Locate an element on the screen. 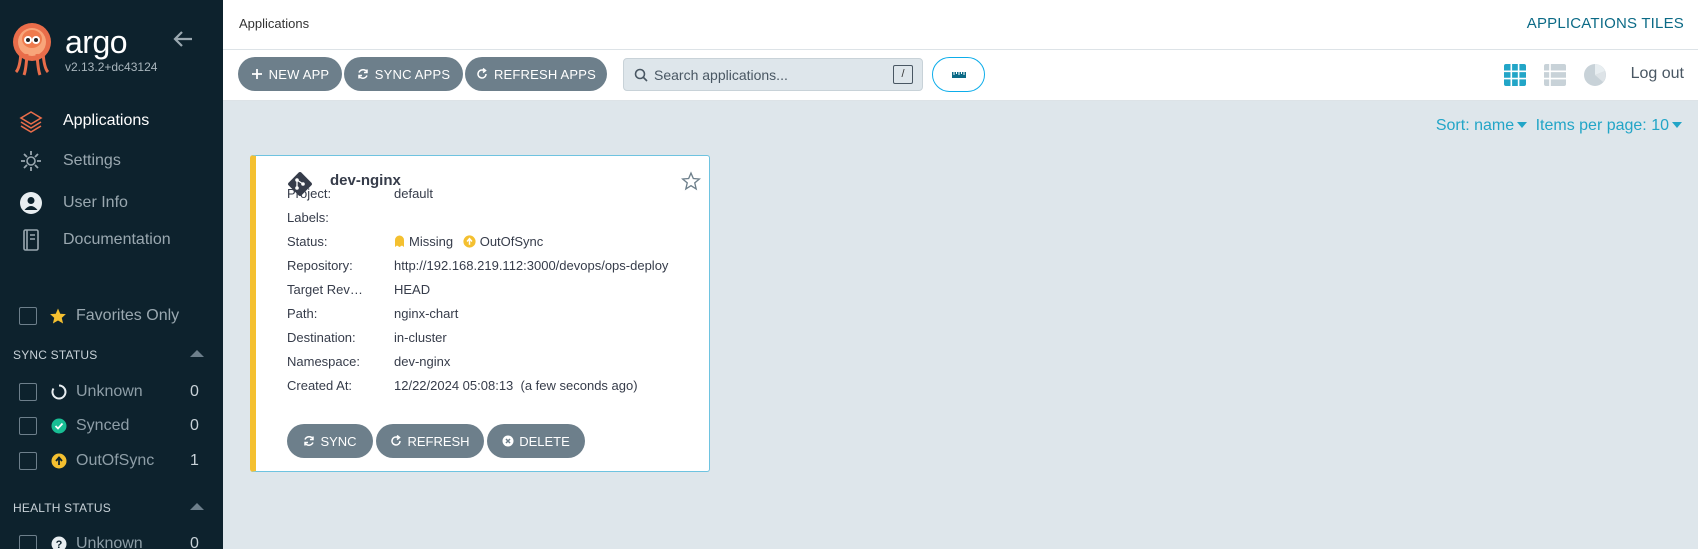 The image size is (1698, 549). refresh-button: REFRESH is located at coordinates (430, 441).